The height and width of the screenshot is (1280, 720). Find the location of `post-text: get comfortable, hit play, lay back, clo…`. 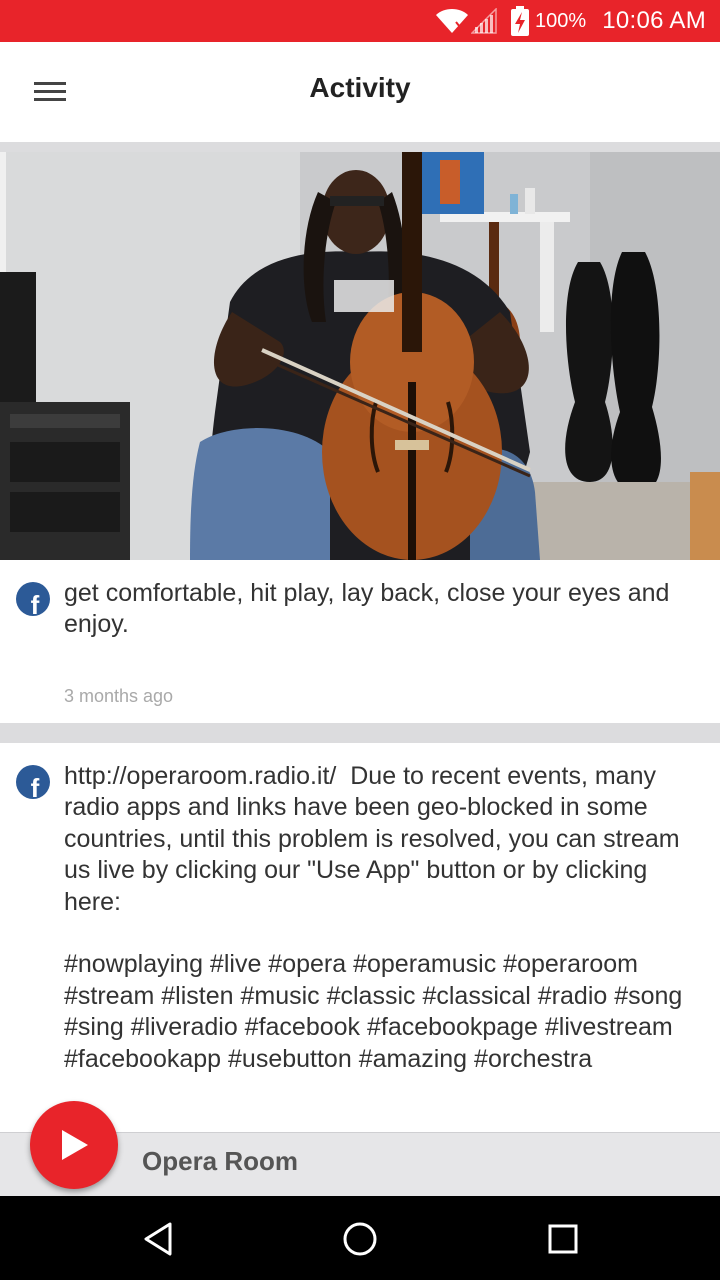

post-text: get comfortable, hit play, lay back, clo… is located at coordinates (370, 609).